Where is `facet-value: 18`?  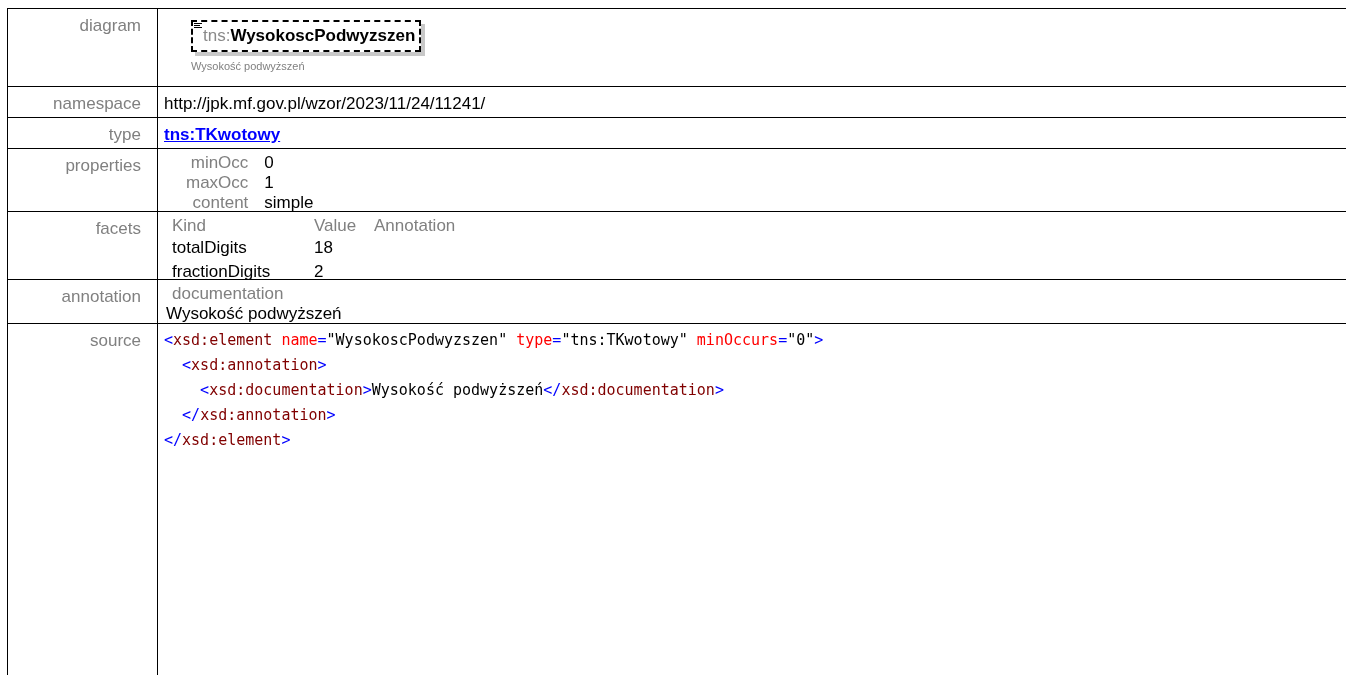
facet-value: 18 is located at coordinates (324, 248).